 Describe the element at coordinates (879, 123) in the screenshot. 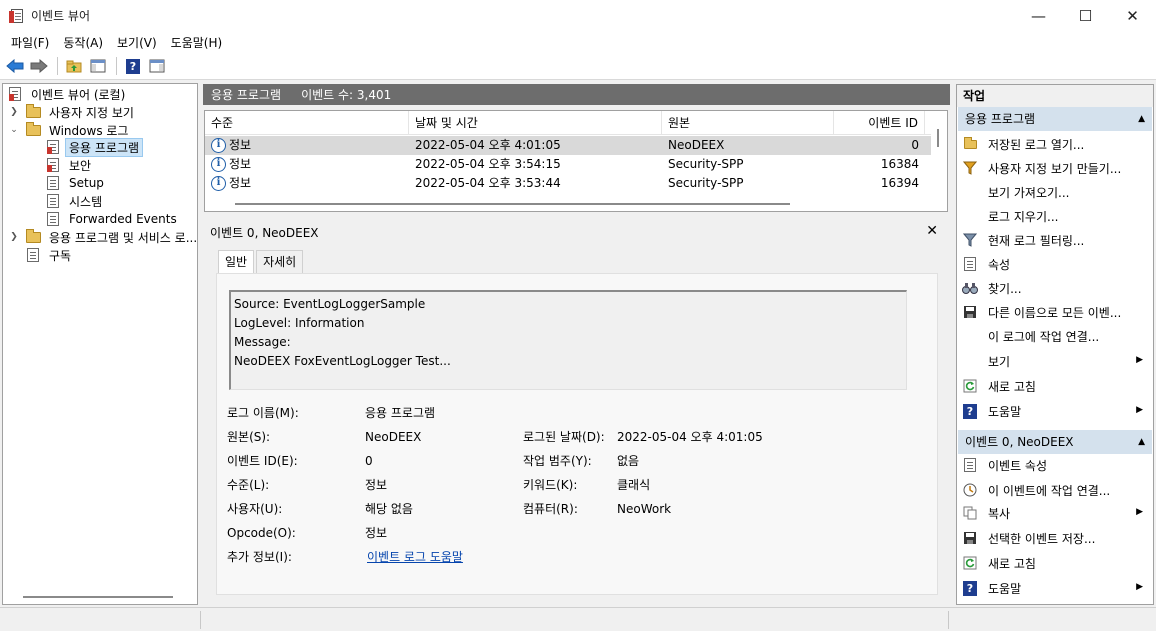

I see `column-header-event-id: 이벤트 ID` at that location.